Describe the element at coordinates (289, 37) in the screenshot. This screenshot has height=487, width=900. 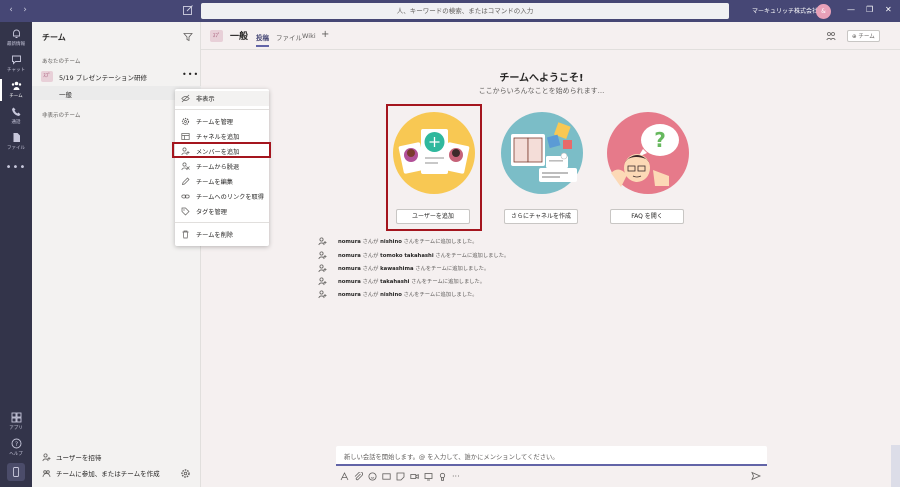
I see `tab-files: ファイル` at that location.